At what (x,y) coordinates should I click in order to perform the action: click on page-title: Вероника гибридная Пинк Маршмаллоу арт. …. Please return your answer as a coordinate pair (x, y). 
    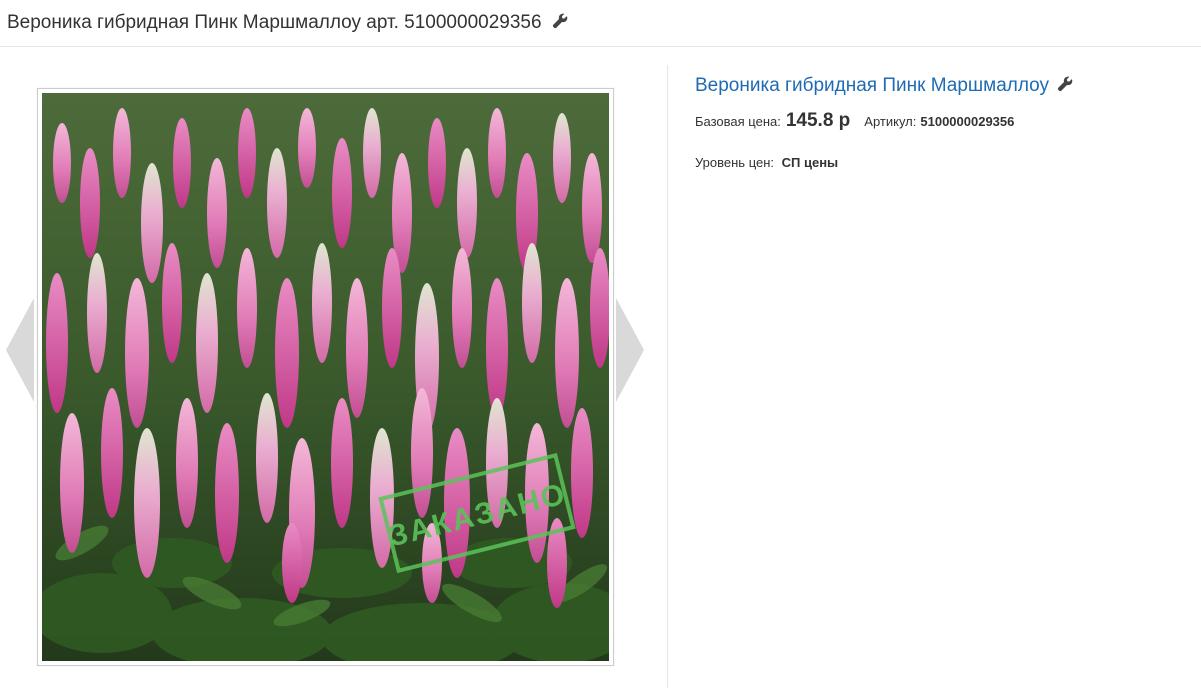
    Looking at the image, I should click on (287, 23).